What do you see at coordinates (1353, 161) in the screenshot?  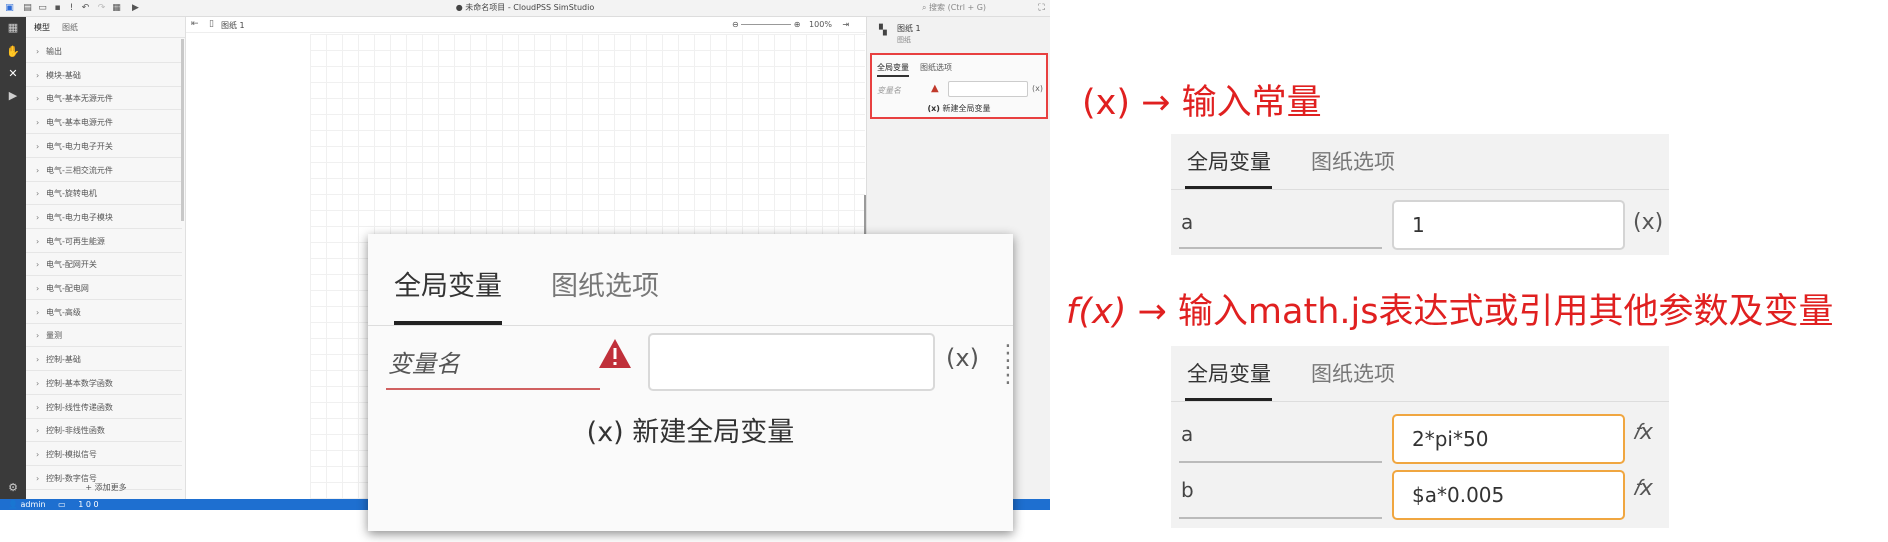 I see `tab-diagram-options-card1: 图纸选项` at bounding box center [1353, 161].